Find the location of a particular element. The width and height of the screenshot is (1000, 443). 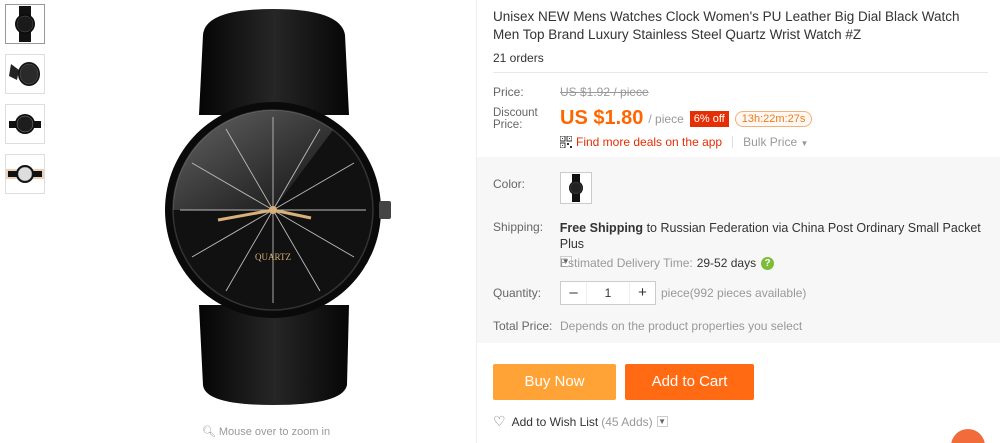

deals-row: Find more deals on the app Bulk Price ▼ is located at coordinates (776, 142).